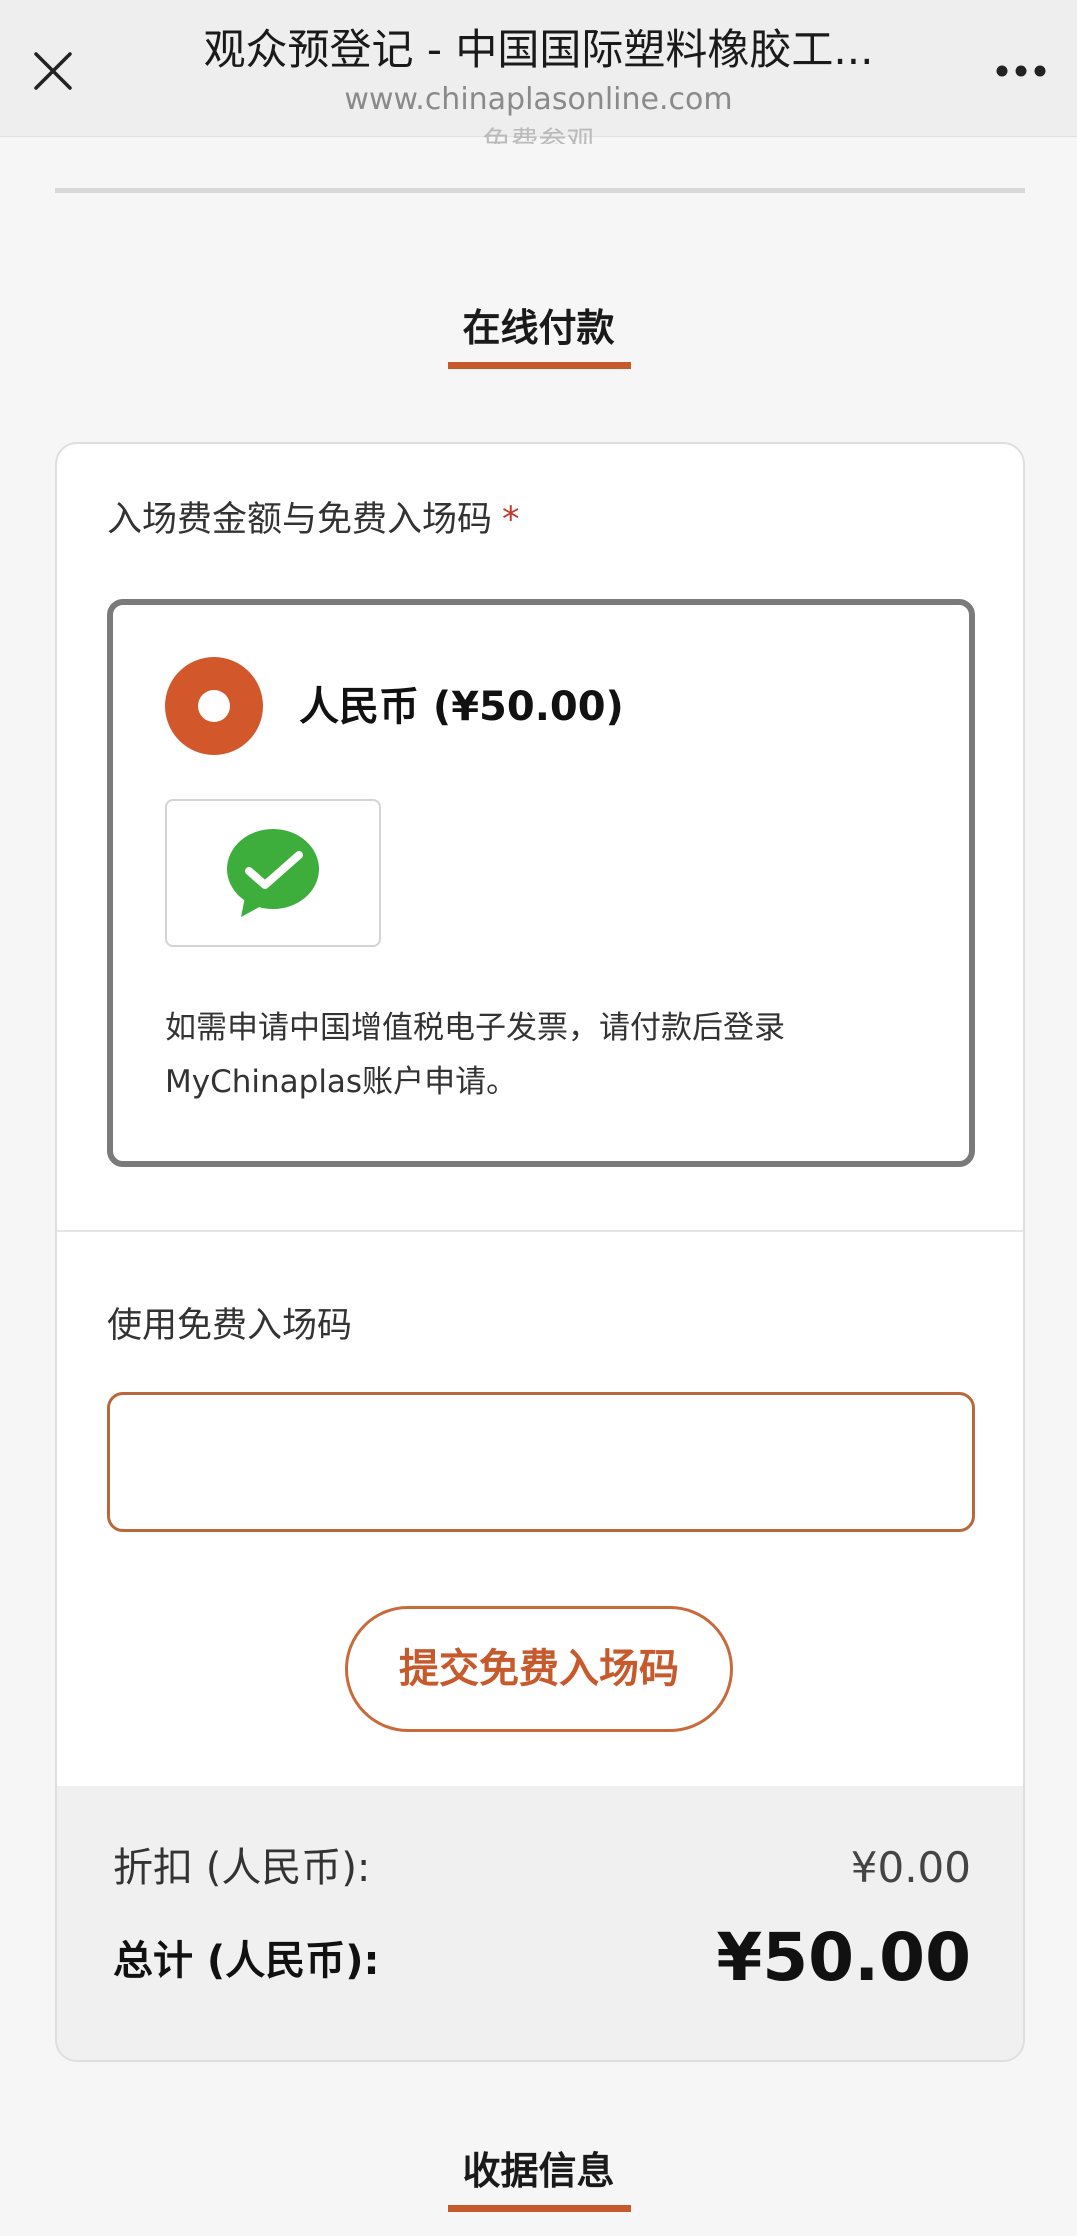 This screenshot has width=1077, height=2236. What do you see at coordinates (230, 1326) in the screenshot?
I see `free-code-label: 使用免费入场码` at bounding box center [230, 1326].